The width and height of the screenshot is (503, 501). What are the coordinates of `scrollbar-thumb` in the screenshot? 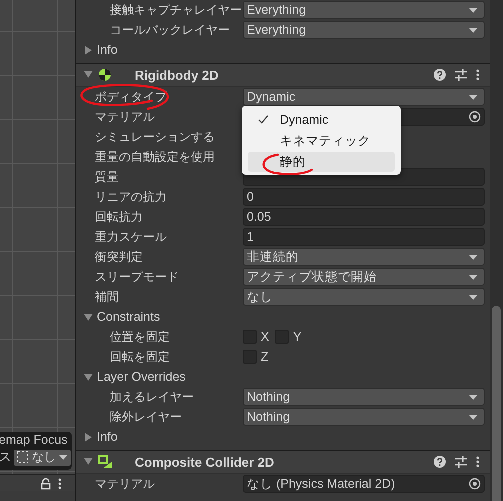 It's located at (496, 403).